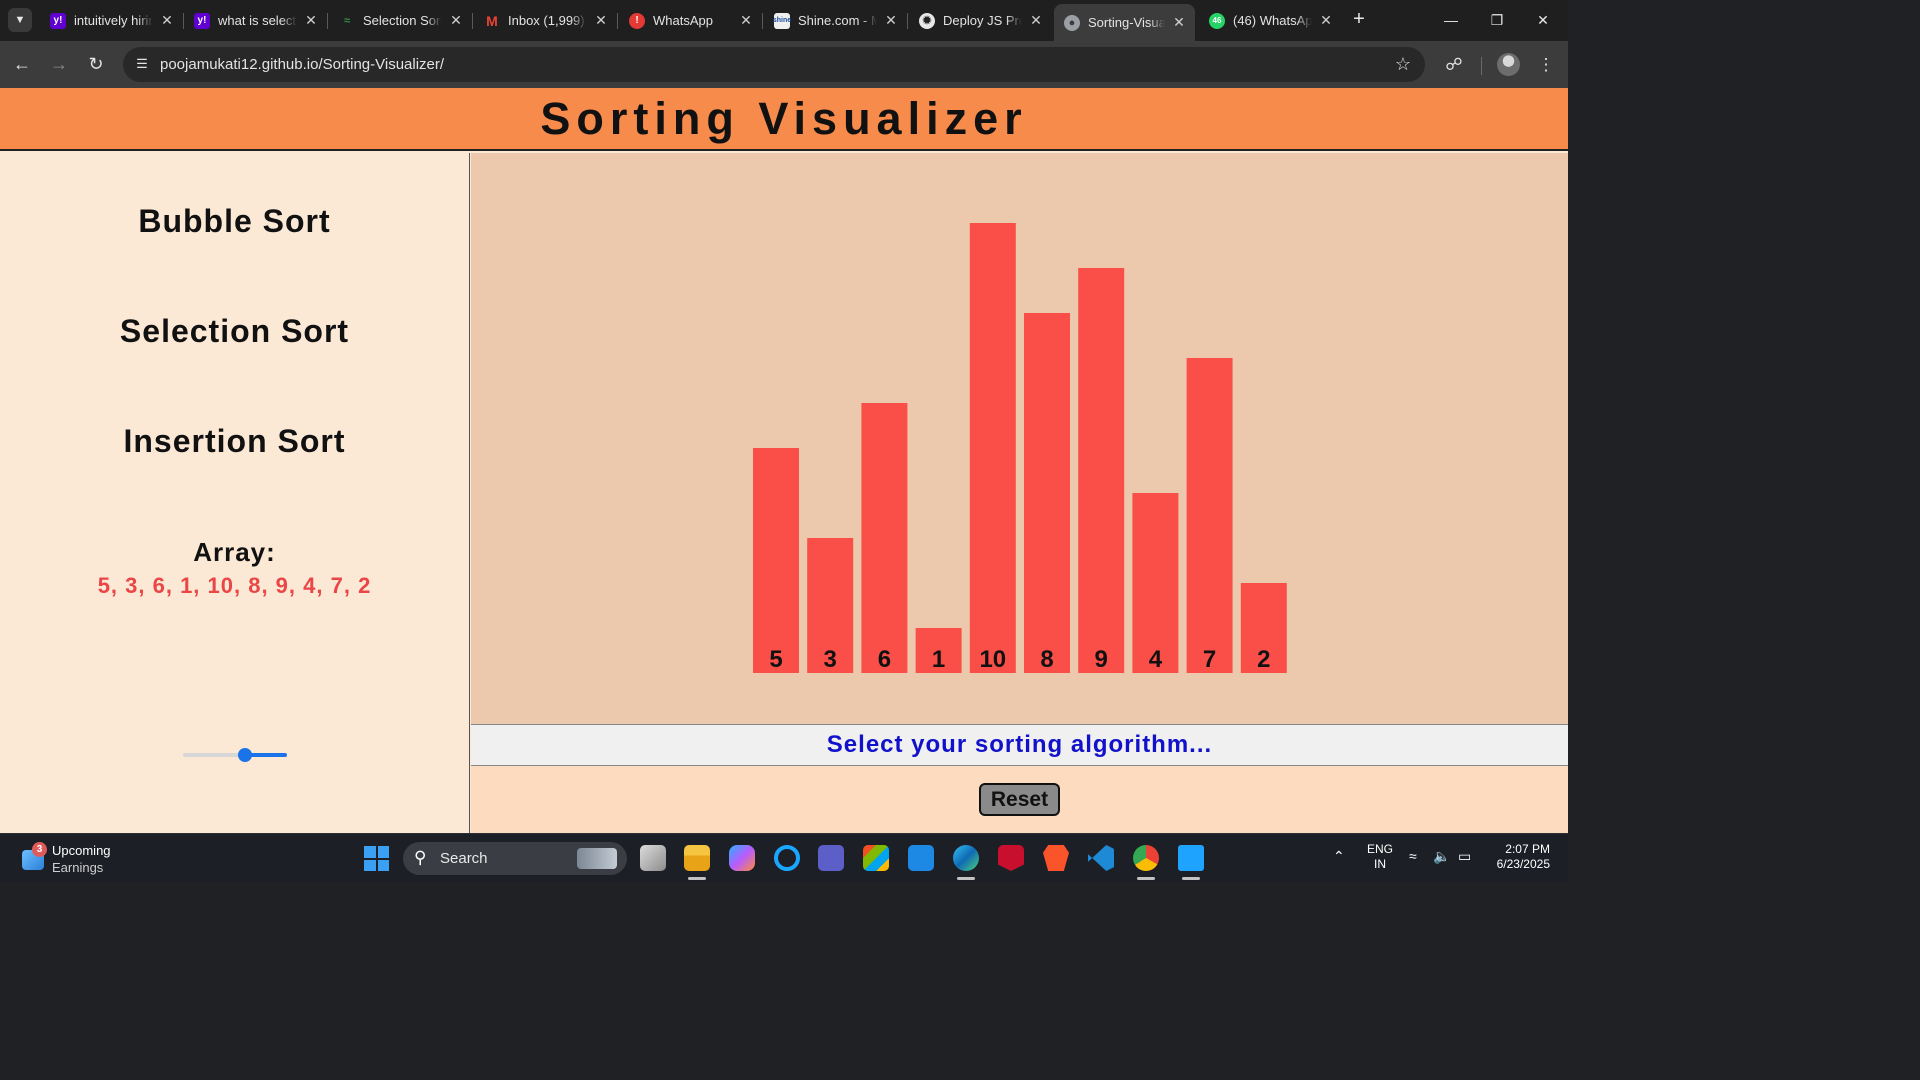  What do you see at coordinates (1441, 856) in the screenshot?
I see `volume-icon: 🔈` at bounding box center [1441, 856].